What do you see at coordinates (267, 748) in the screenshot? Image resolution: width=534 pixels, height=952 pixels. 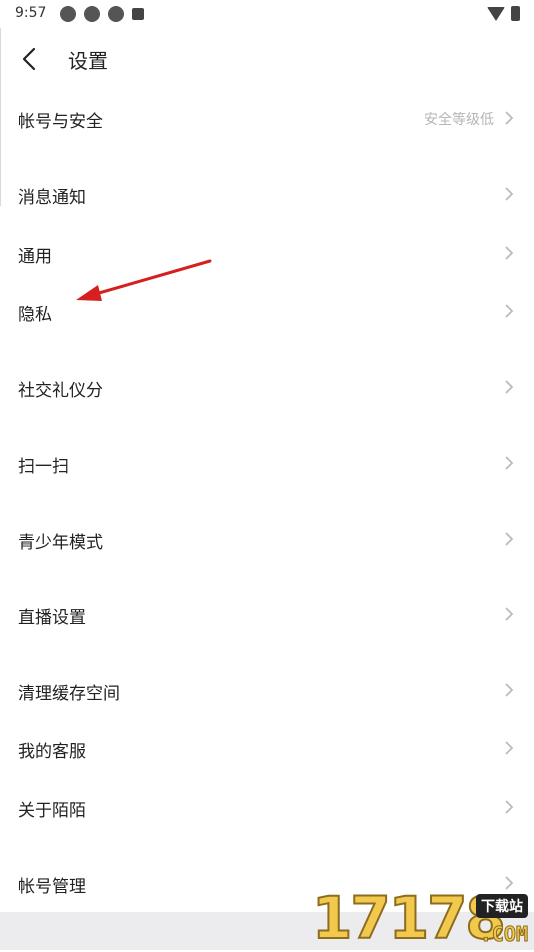 I see `row-customer-service: 我的客服` at bounding box center [267, 748].